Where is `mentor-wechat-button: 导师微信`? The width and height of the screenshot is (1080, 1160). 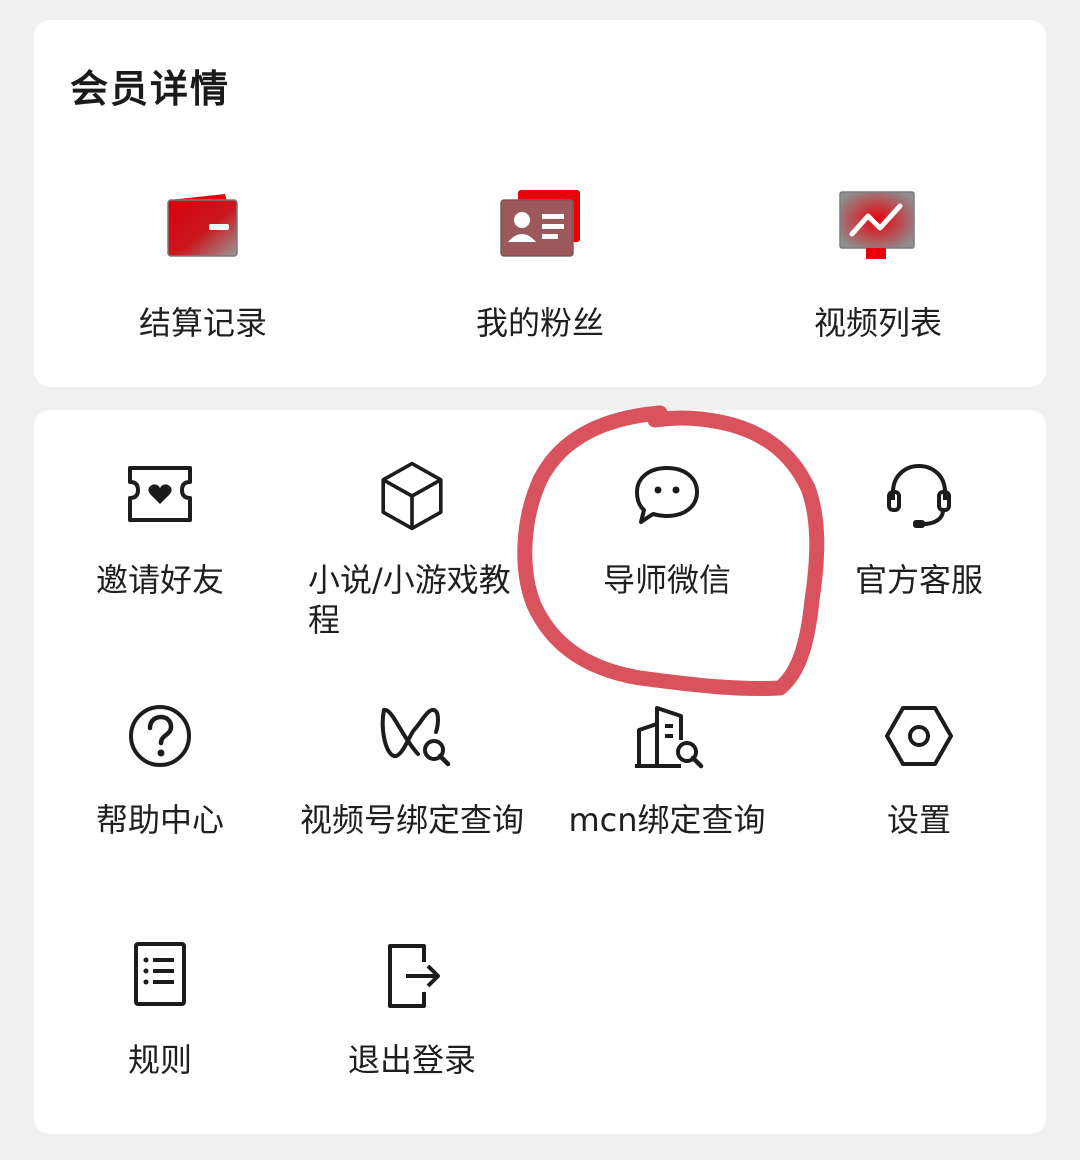 mentor-wechat-button: 导师微信 is located at coordinates (667, 570).